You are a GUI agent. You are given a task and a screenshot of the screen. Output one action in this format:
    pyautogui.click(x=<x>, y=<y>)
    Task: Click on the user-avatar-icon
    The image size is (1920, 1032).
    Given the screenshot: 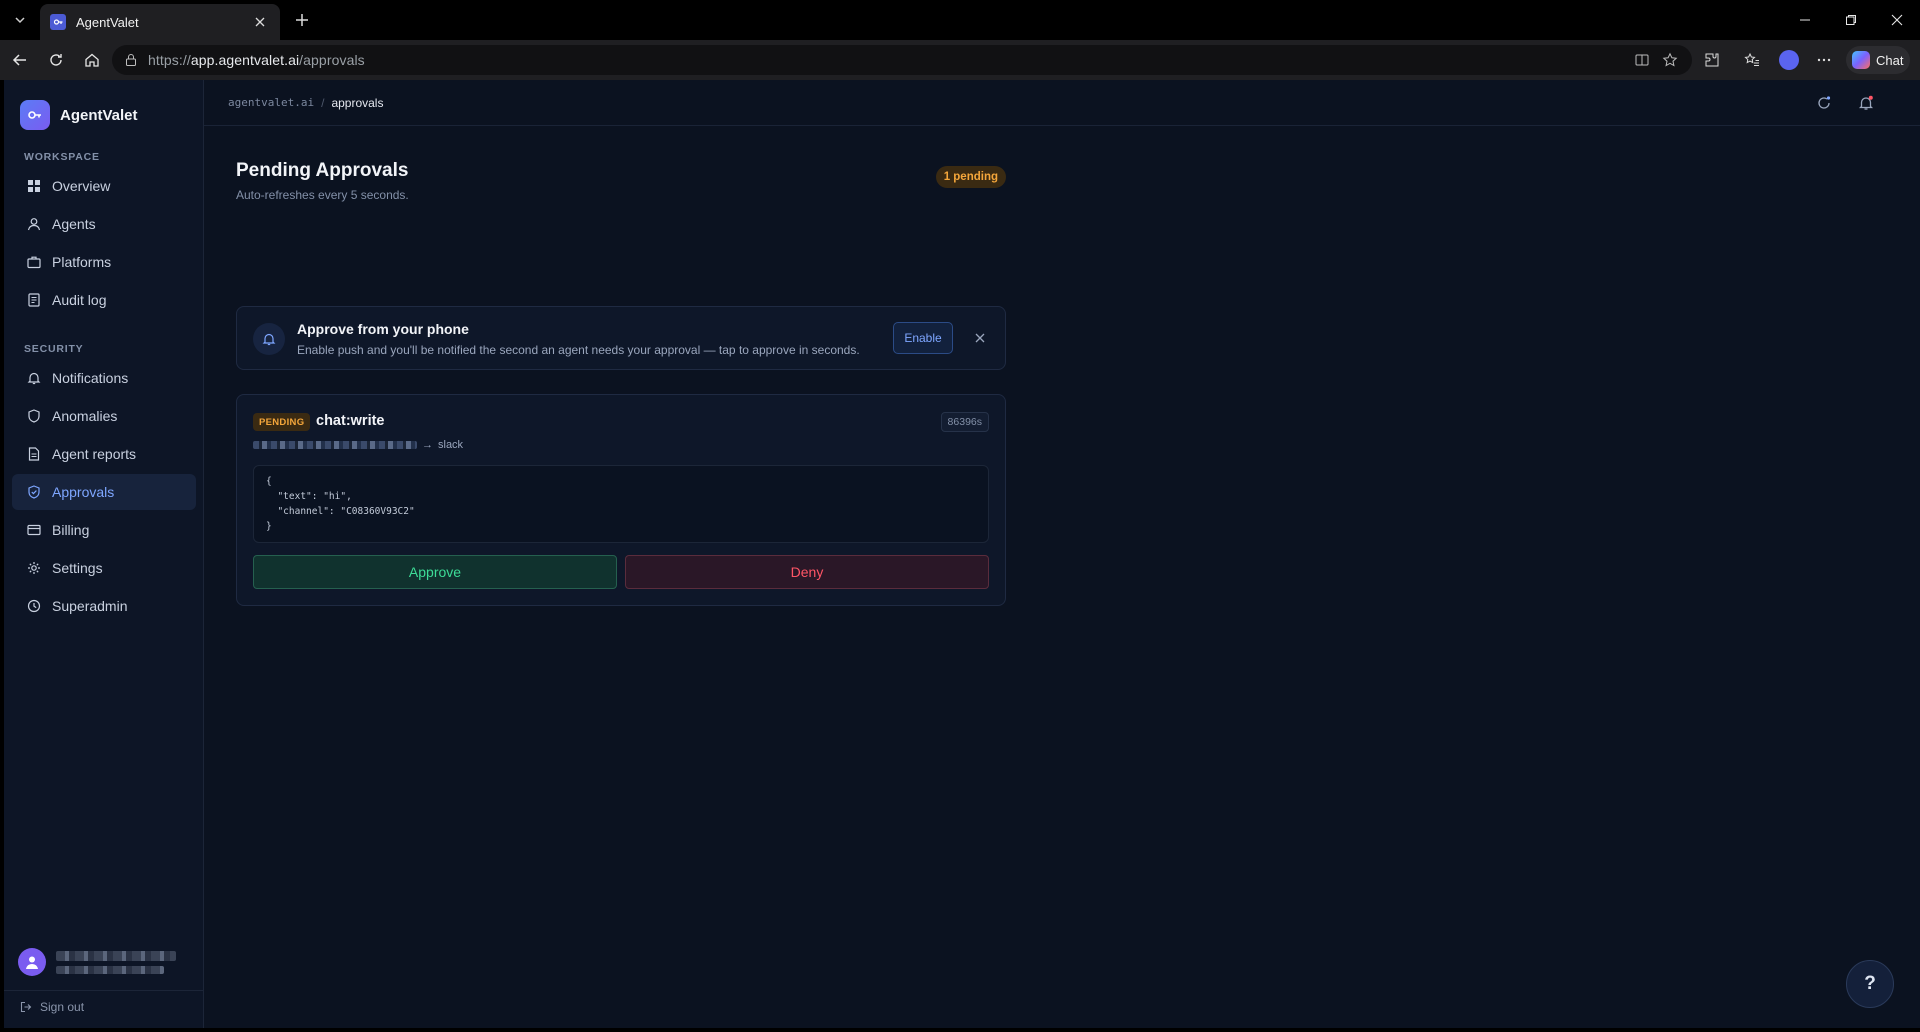 What is the action you would take?
    pyautogui.click(x=32, y=962)
    